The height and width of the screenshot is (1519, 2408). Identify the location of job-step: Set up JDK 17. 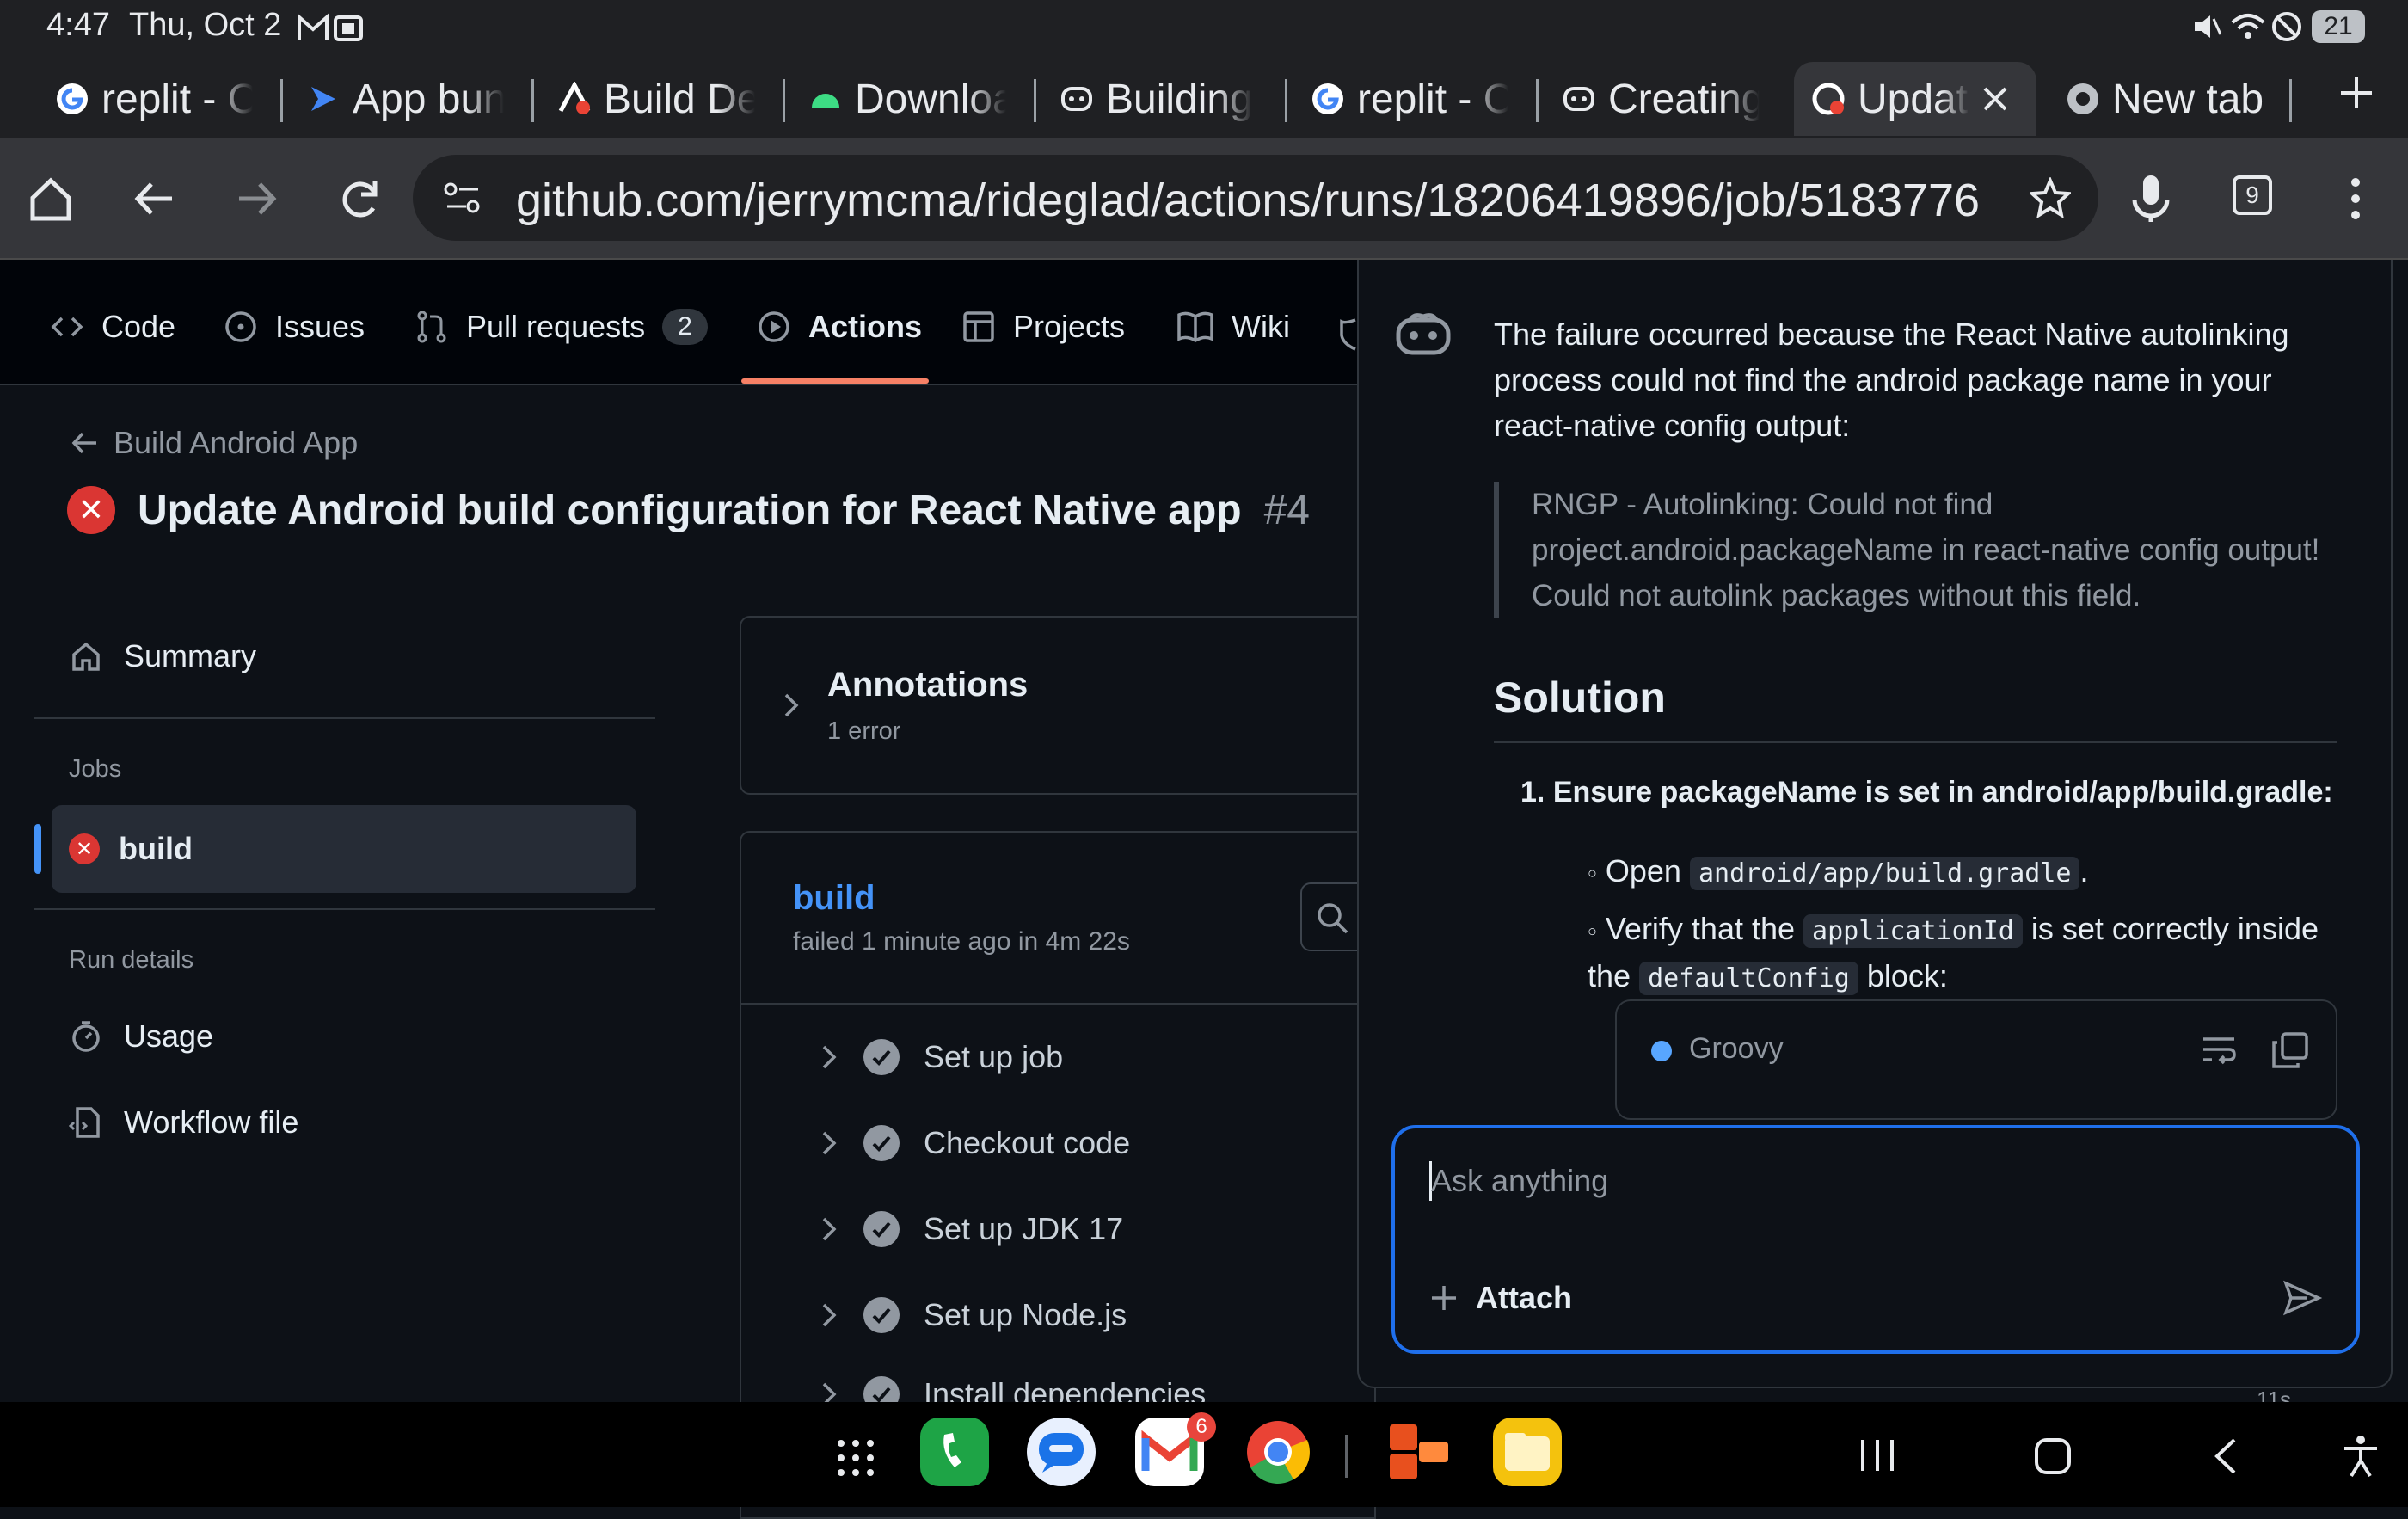
(971, 1229).